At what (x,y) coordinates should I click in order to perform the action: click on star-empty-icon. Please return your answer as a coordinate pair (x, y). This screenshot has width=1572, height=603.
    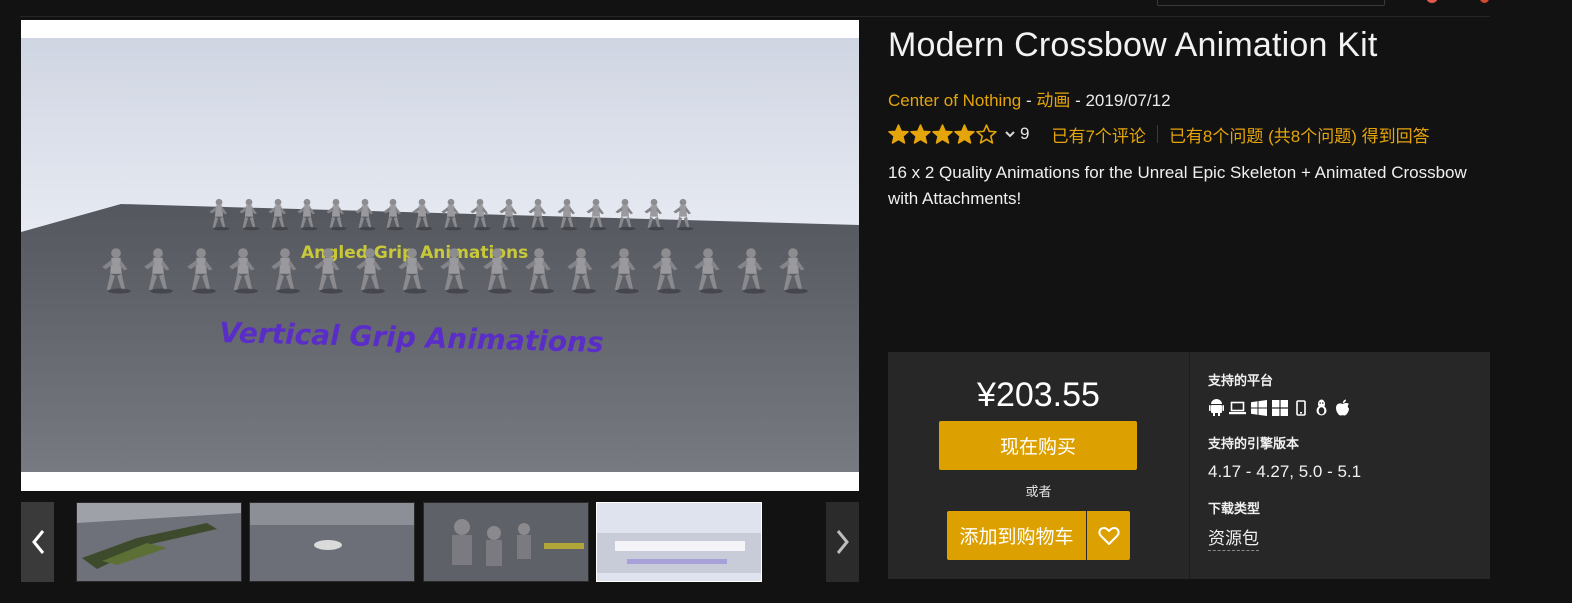
    Looking at the image, I should click on (986, 133).